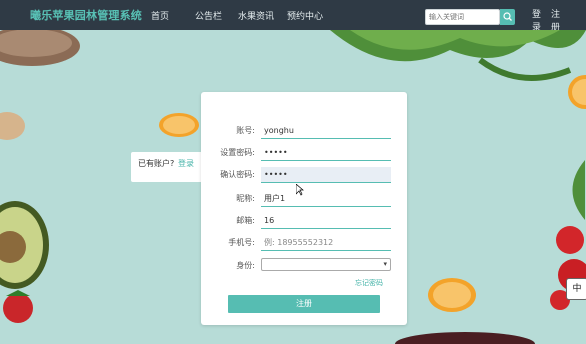 This screenshot has height=344, width=586. What do you see at coordinates (24, 245) in the screenshot?
I see `avocado-decoration` at bounding box center [24, 245].